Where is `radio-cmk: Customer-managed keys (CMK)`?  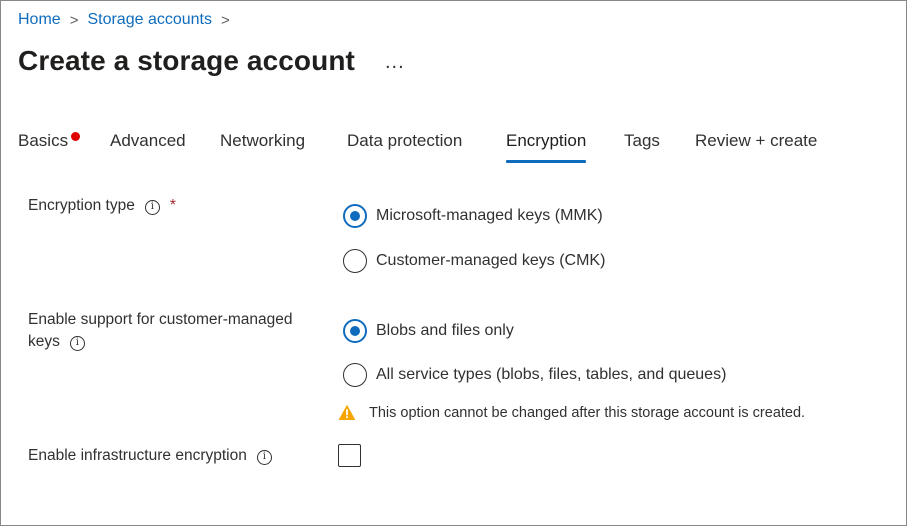
radio-cmk: Customer-managed keys (CMK) is located at coordinates (474, 261).